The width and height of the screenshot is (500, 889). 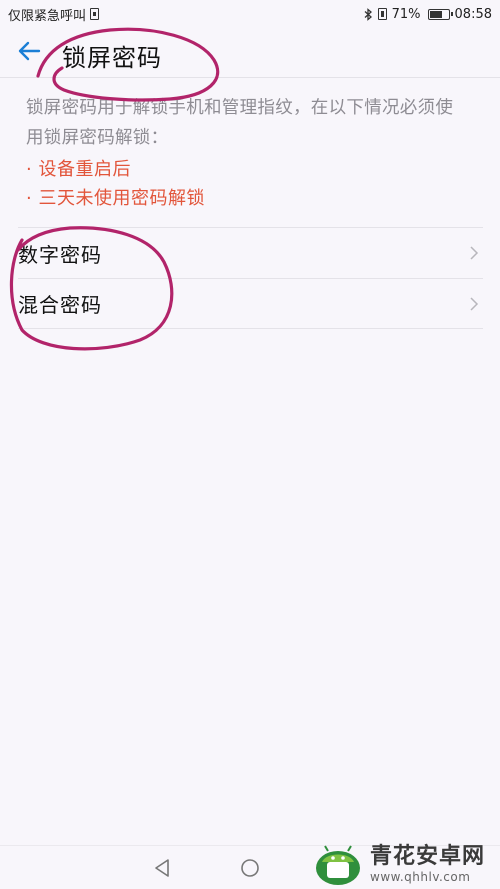 I want to click on nav-home-button, so click(x=250, y=870).